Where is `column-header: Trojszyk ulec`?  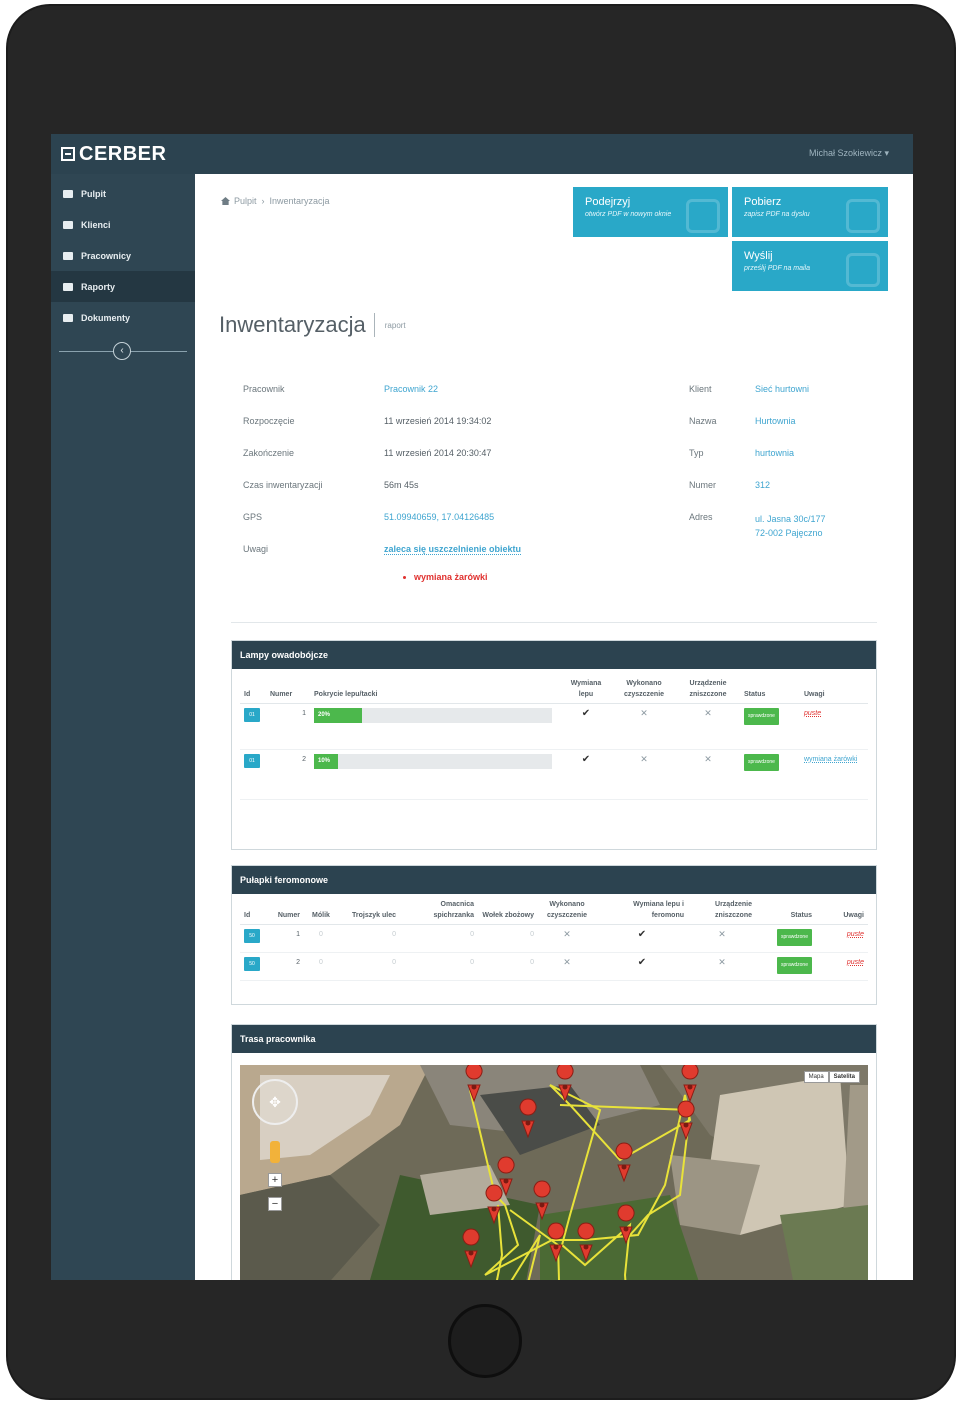 column-header: Trojszyk ulec is located at coordinates (369, 910).